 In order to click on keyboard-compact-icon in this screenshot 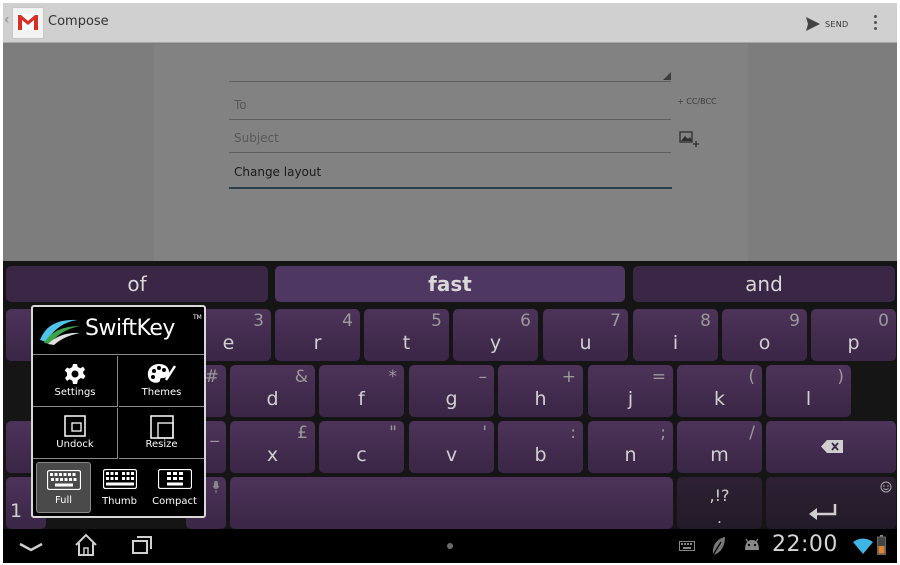, I will do `click(174, 479)`.